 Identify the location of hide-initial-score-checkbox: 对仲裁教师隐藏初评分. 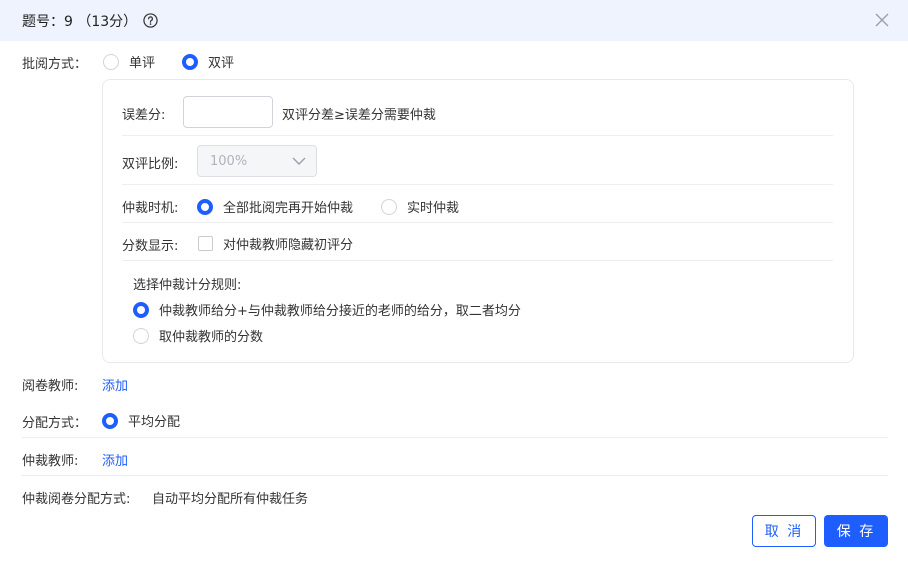
(275, 243).